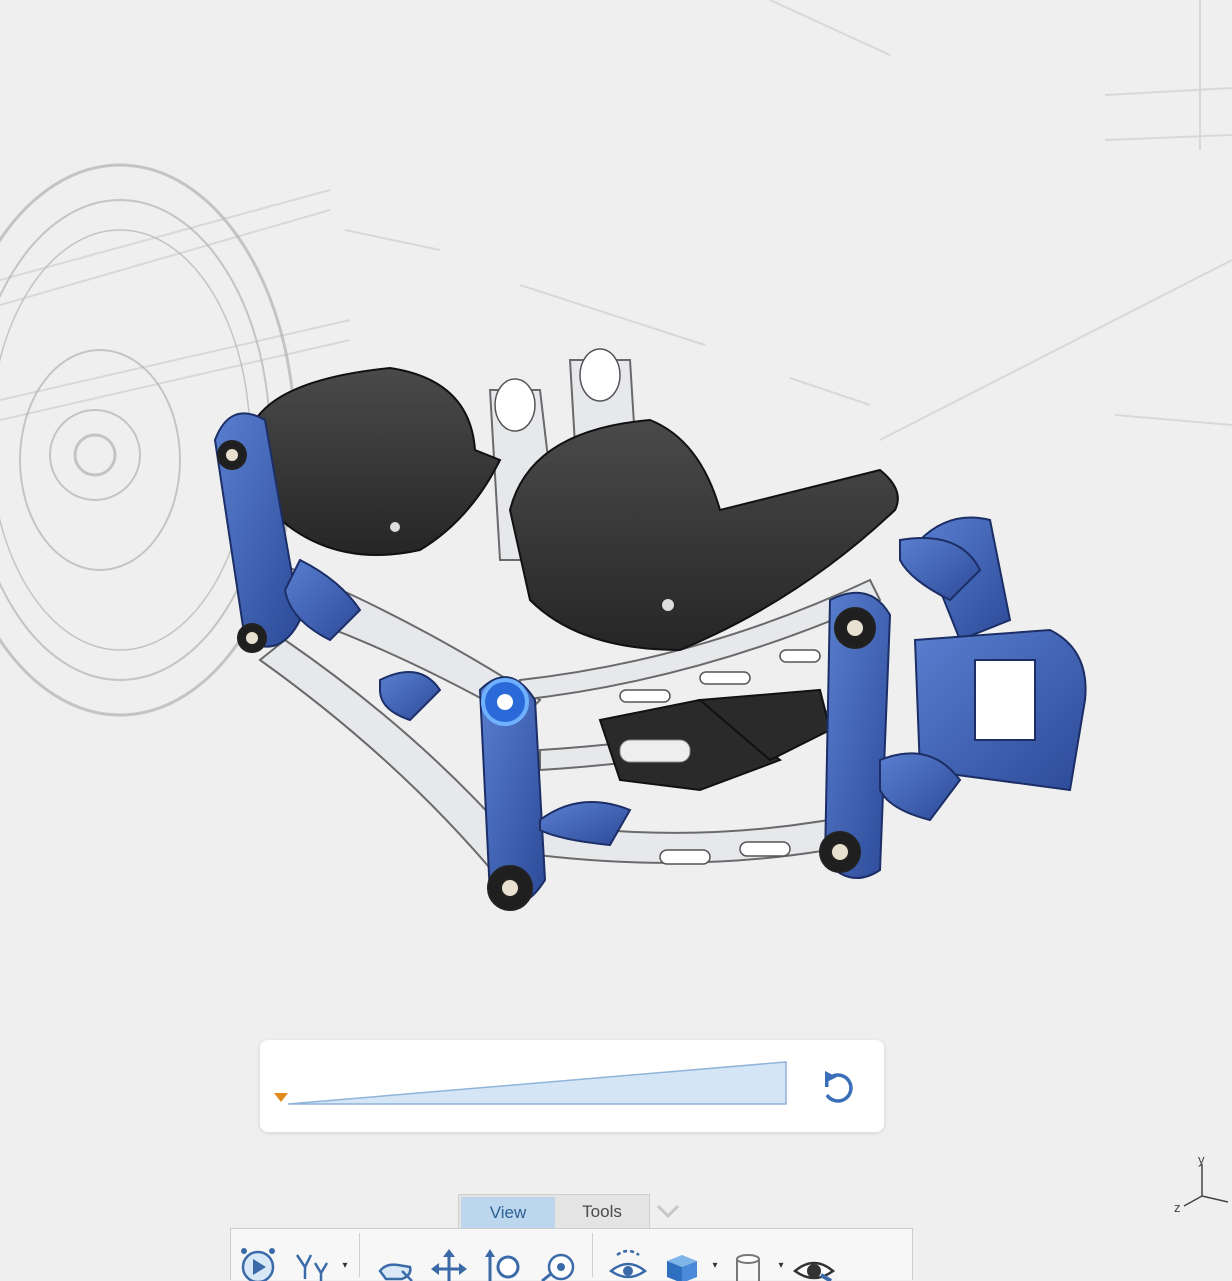 This screenshot has height=1281, width=1232. I want to click on tree-structure-button, so click(312, 1255).